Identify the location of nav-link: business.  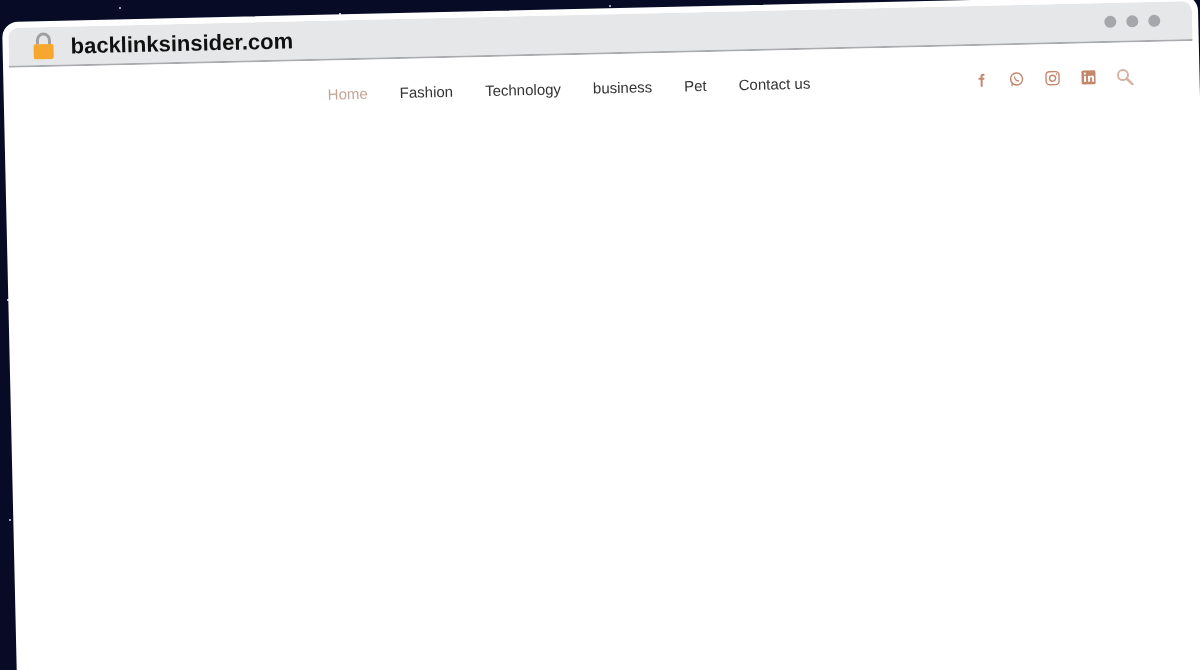
(622, 88).